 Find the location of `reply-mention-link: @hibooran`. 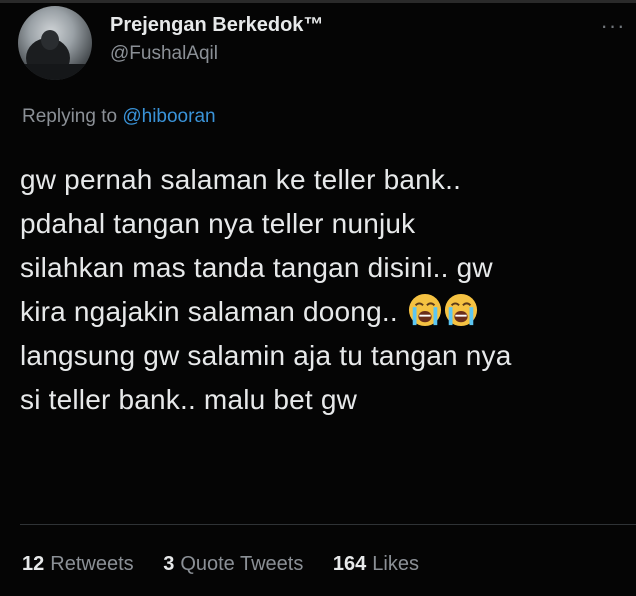

reply-mention-link: @hibooran is located at coordinates (168, 116).